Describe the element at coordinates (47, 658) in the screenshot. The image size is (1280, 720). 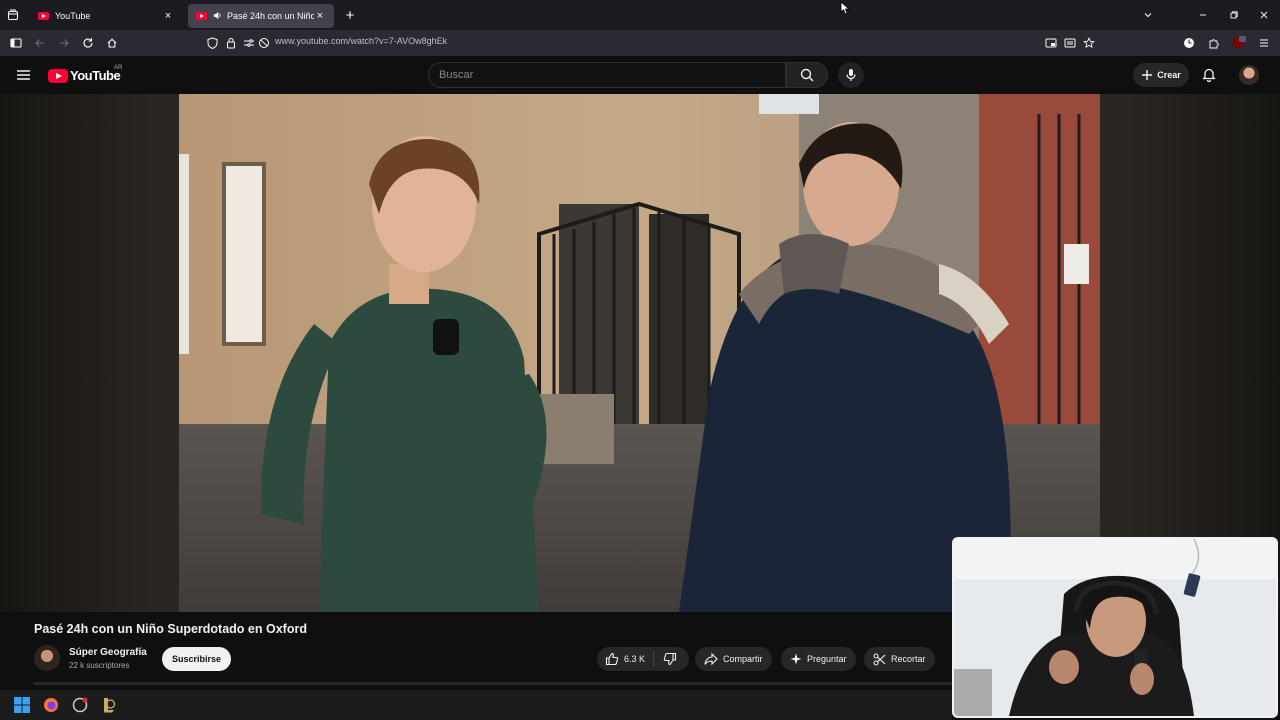
I see `channel-avatar` at that location.